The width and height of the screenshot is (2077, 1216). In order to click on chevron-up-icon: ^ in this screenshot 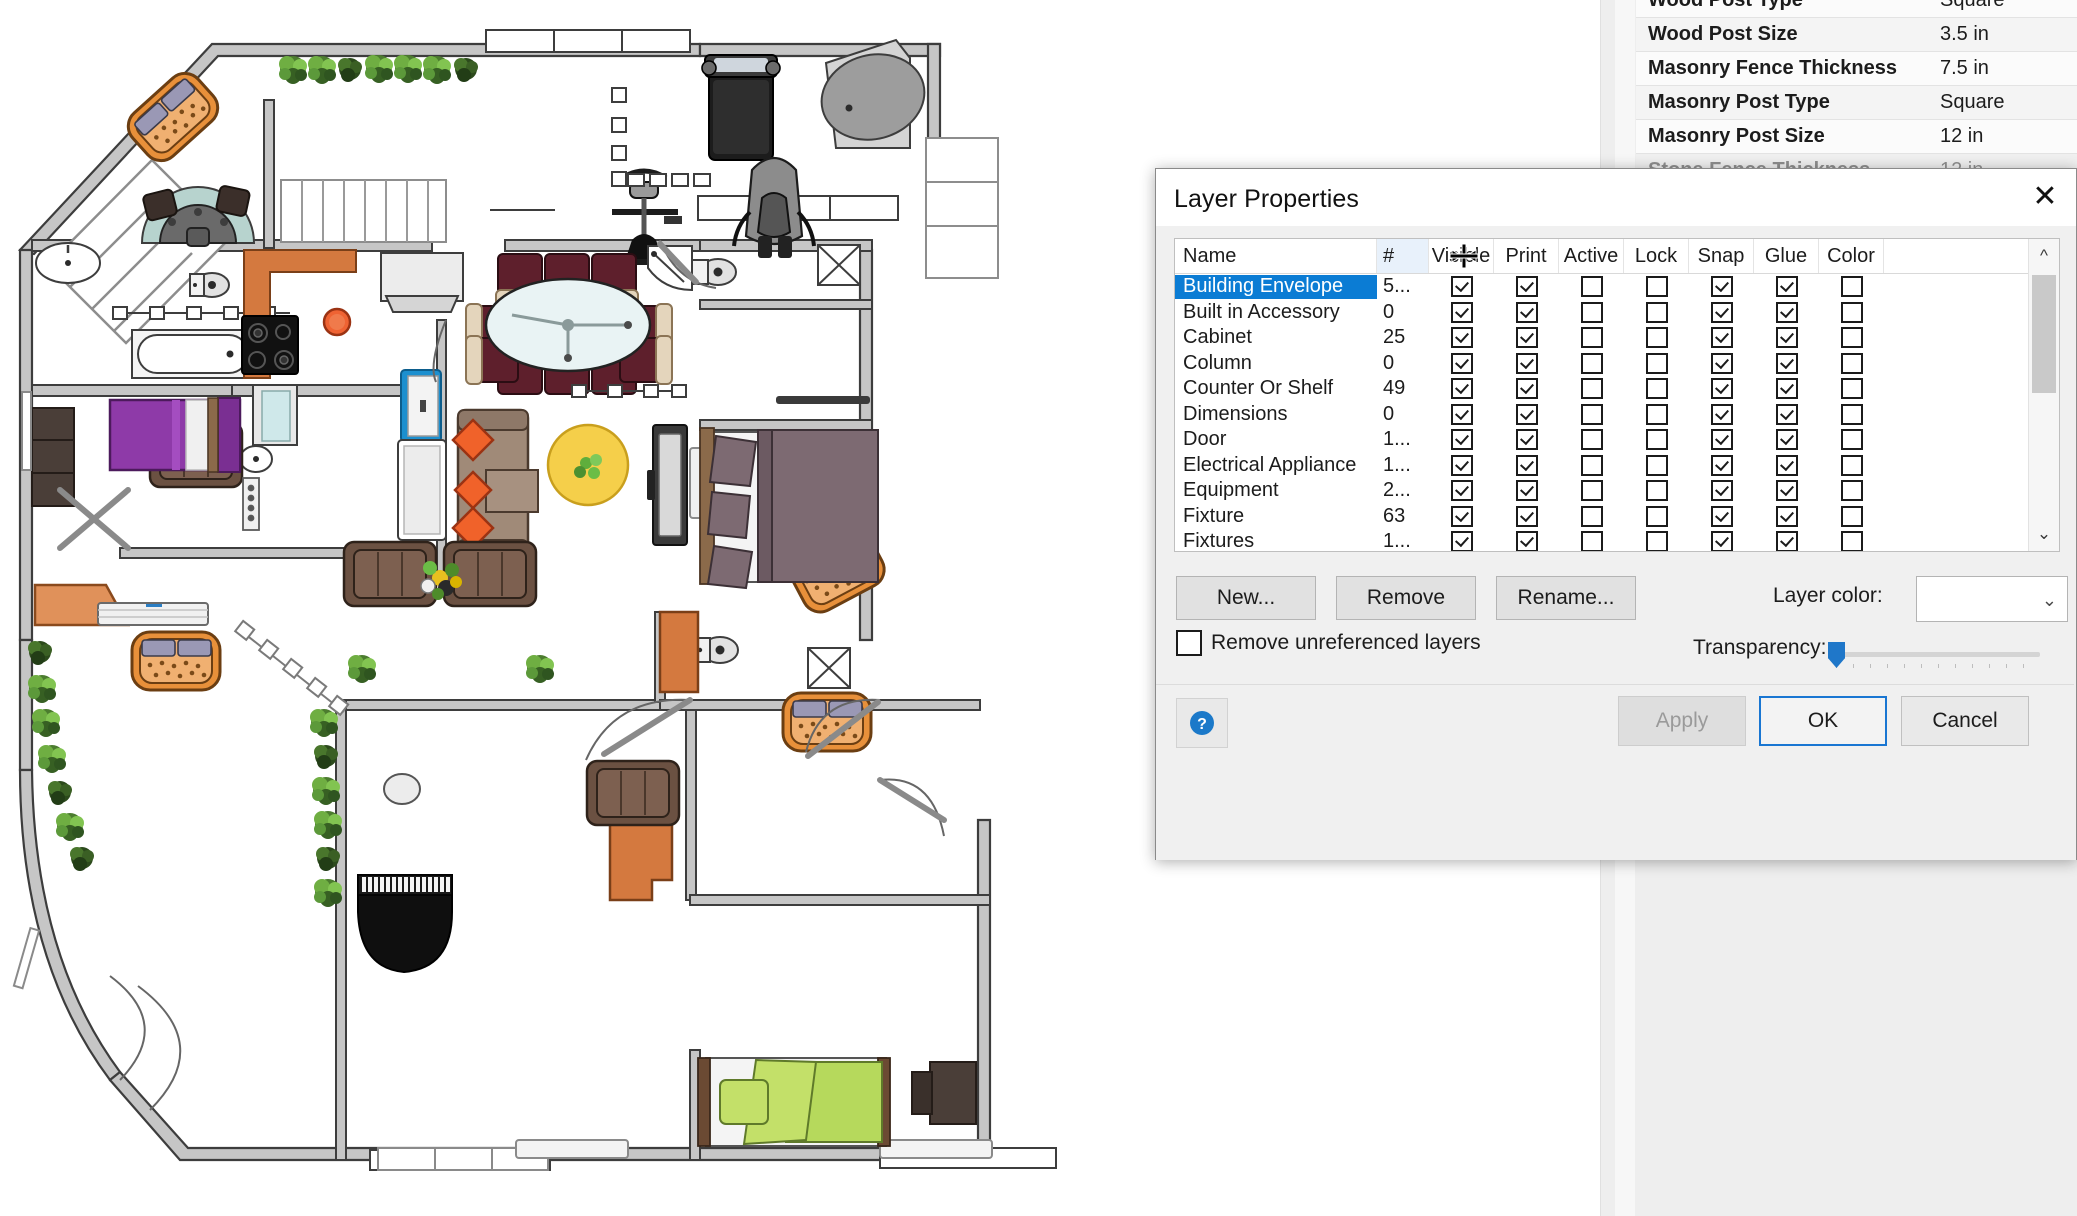, I will do `click(2044, 256)`.